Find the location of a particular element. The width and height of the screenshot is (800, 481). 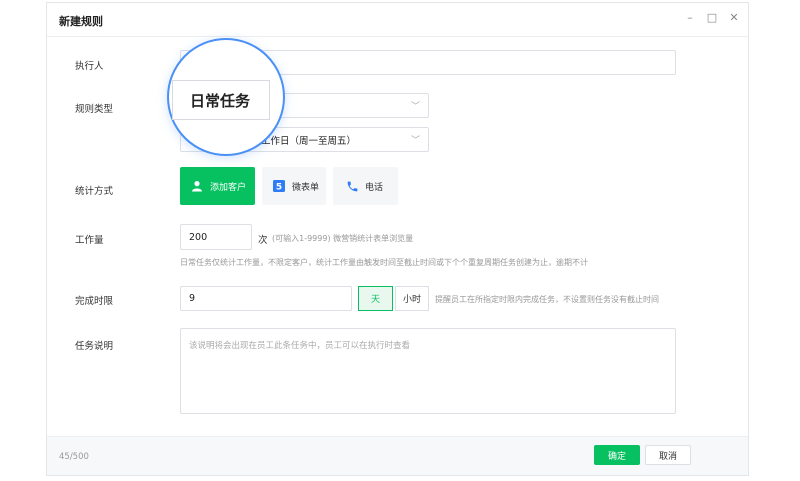

frequency-value: 工作日（周一至周五） is located at coordinates (309, 141).